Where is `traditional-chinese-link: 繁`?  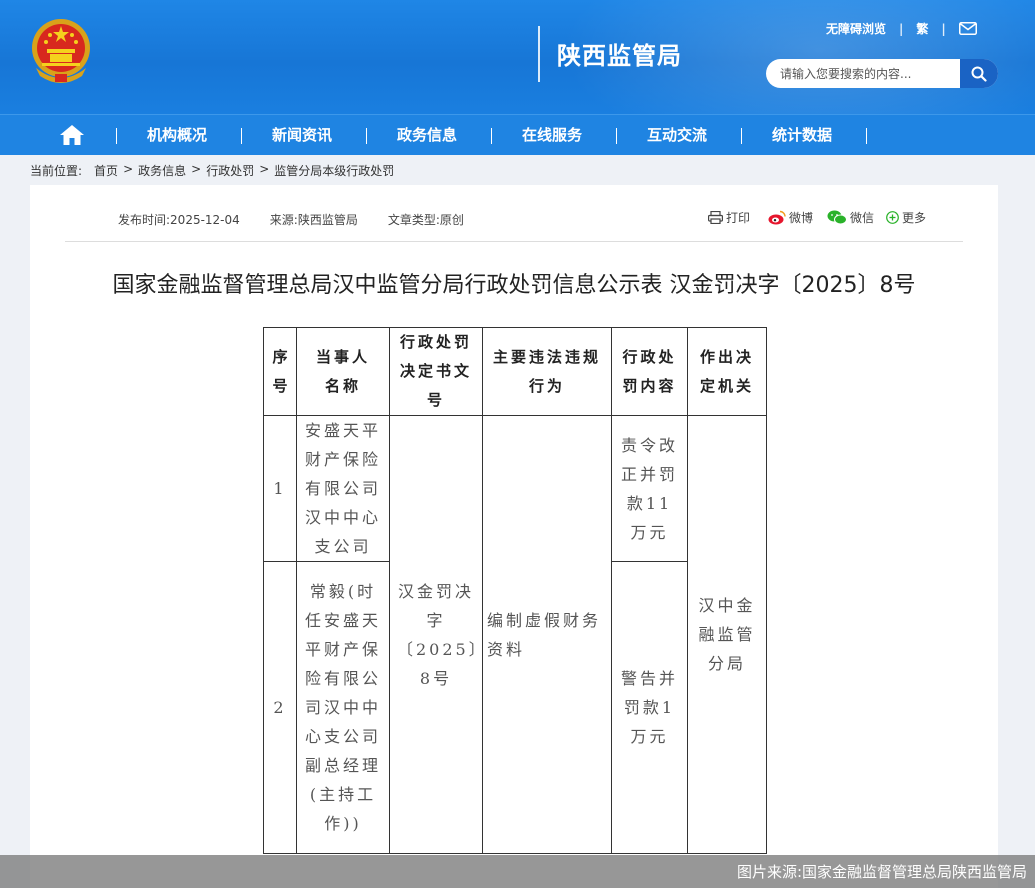
traditional-chinese-link: 繁 is located at coordinates (922, 28).